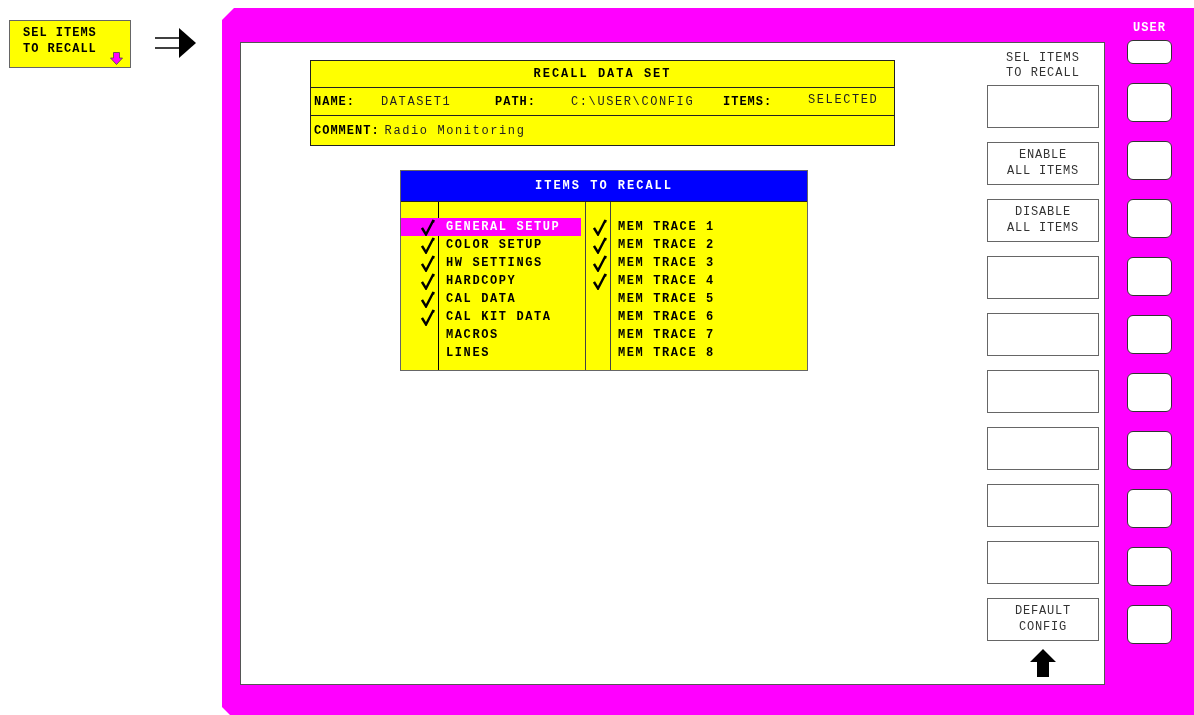 The height and width of the screenshot is (715, 1194). Describe the element at coordinates (602, 74) in the screenshot. I see `panel-title: RECALL DATA SET` at that location.